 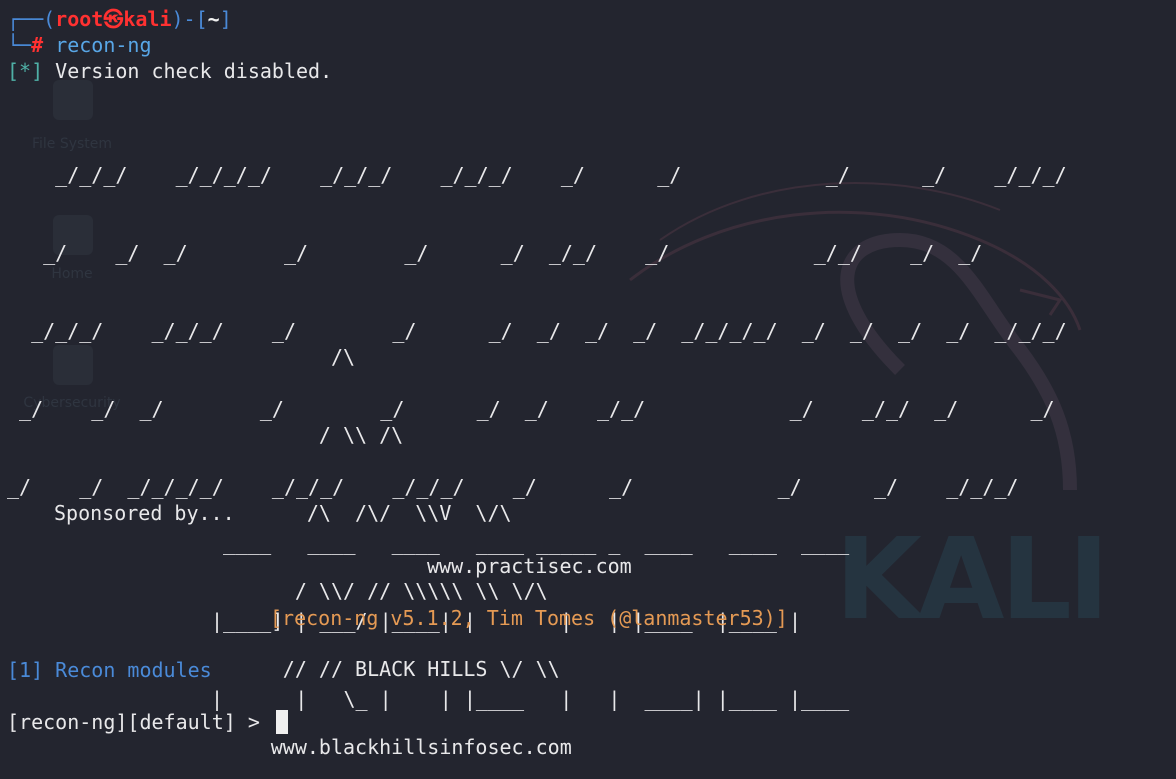 What do you see at coordinates (495, 253) in the screenshot?
I see `ascii-row: _/ _/ _/ _/ _/ _/ _/_/ _/ _/_/ _/ _/` at bounding box center [495, 253].